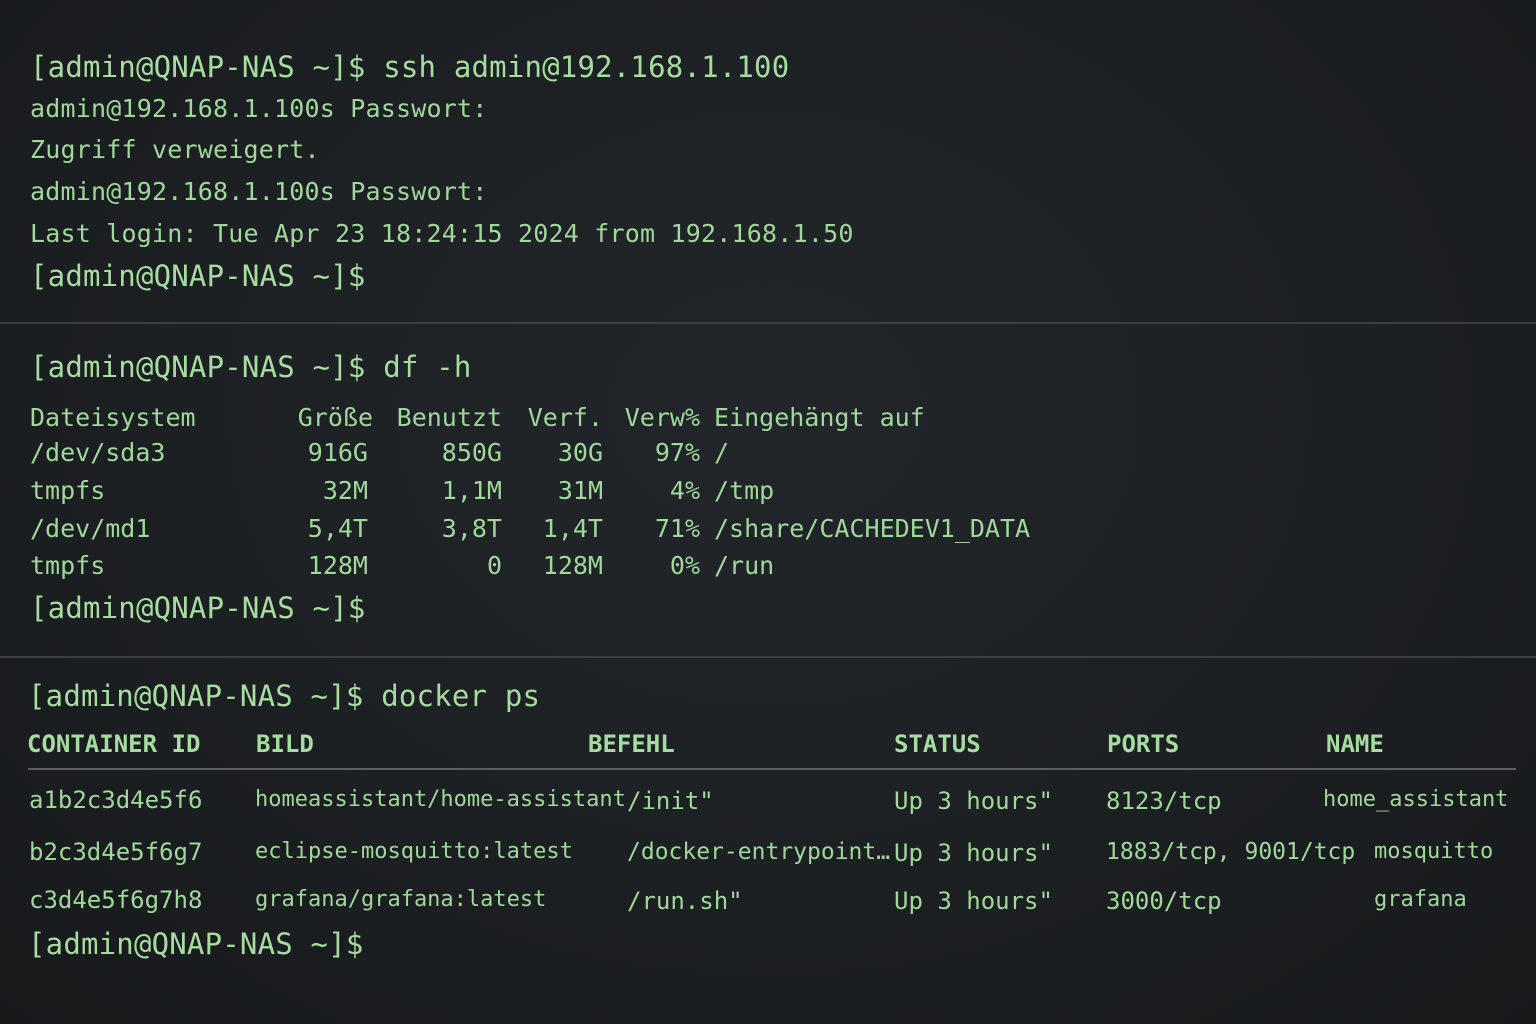 The image size is (1536, 1024). Describe the element at coordinates (1416, 799) in the screenshot. I see `docker-cell-name: home_assistant` at that location.